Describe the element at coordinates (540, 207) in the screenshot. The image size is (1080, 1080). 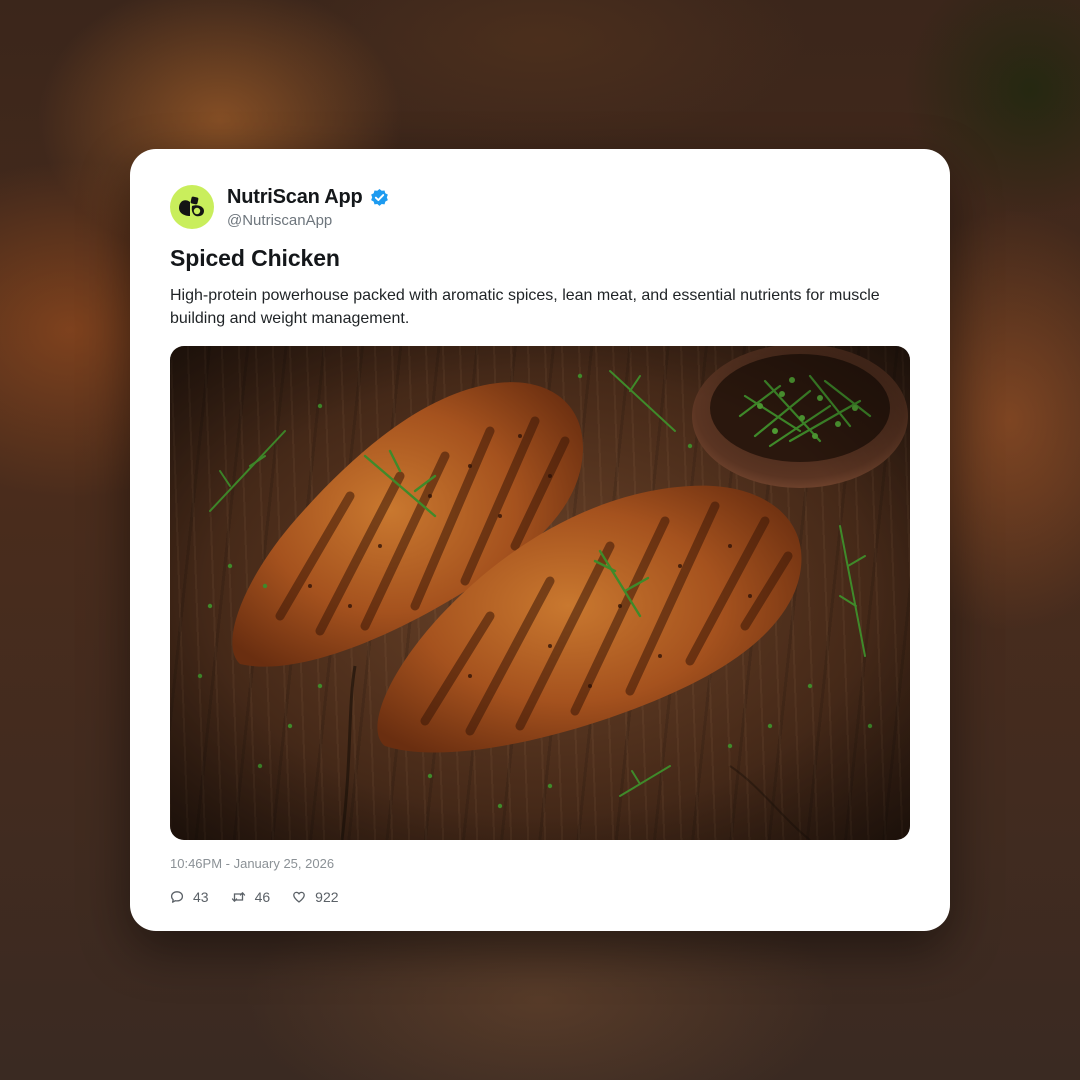
I see `post-header: NutriScan App @NutriscanApp` at that location.